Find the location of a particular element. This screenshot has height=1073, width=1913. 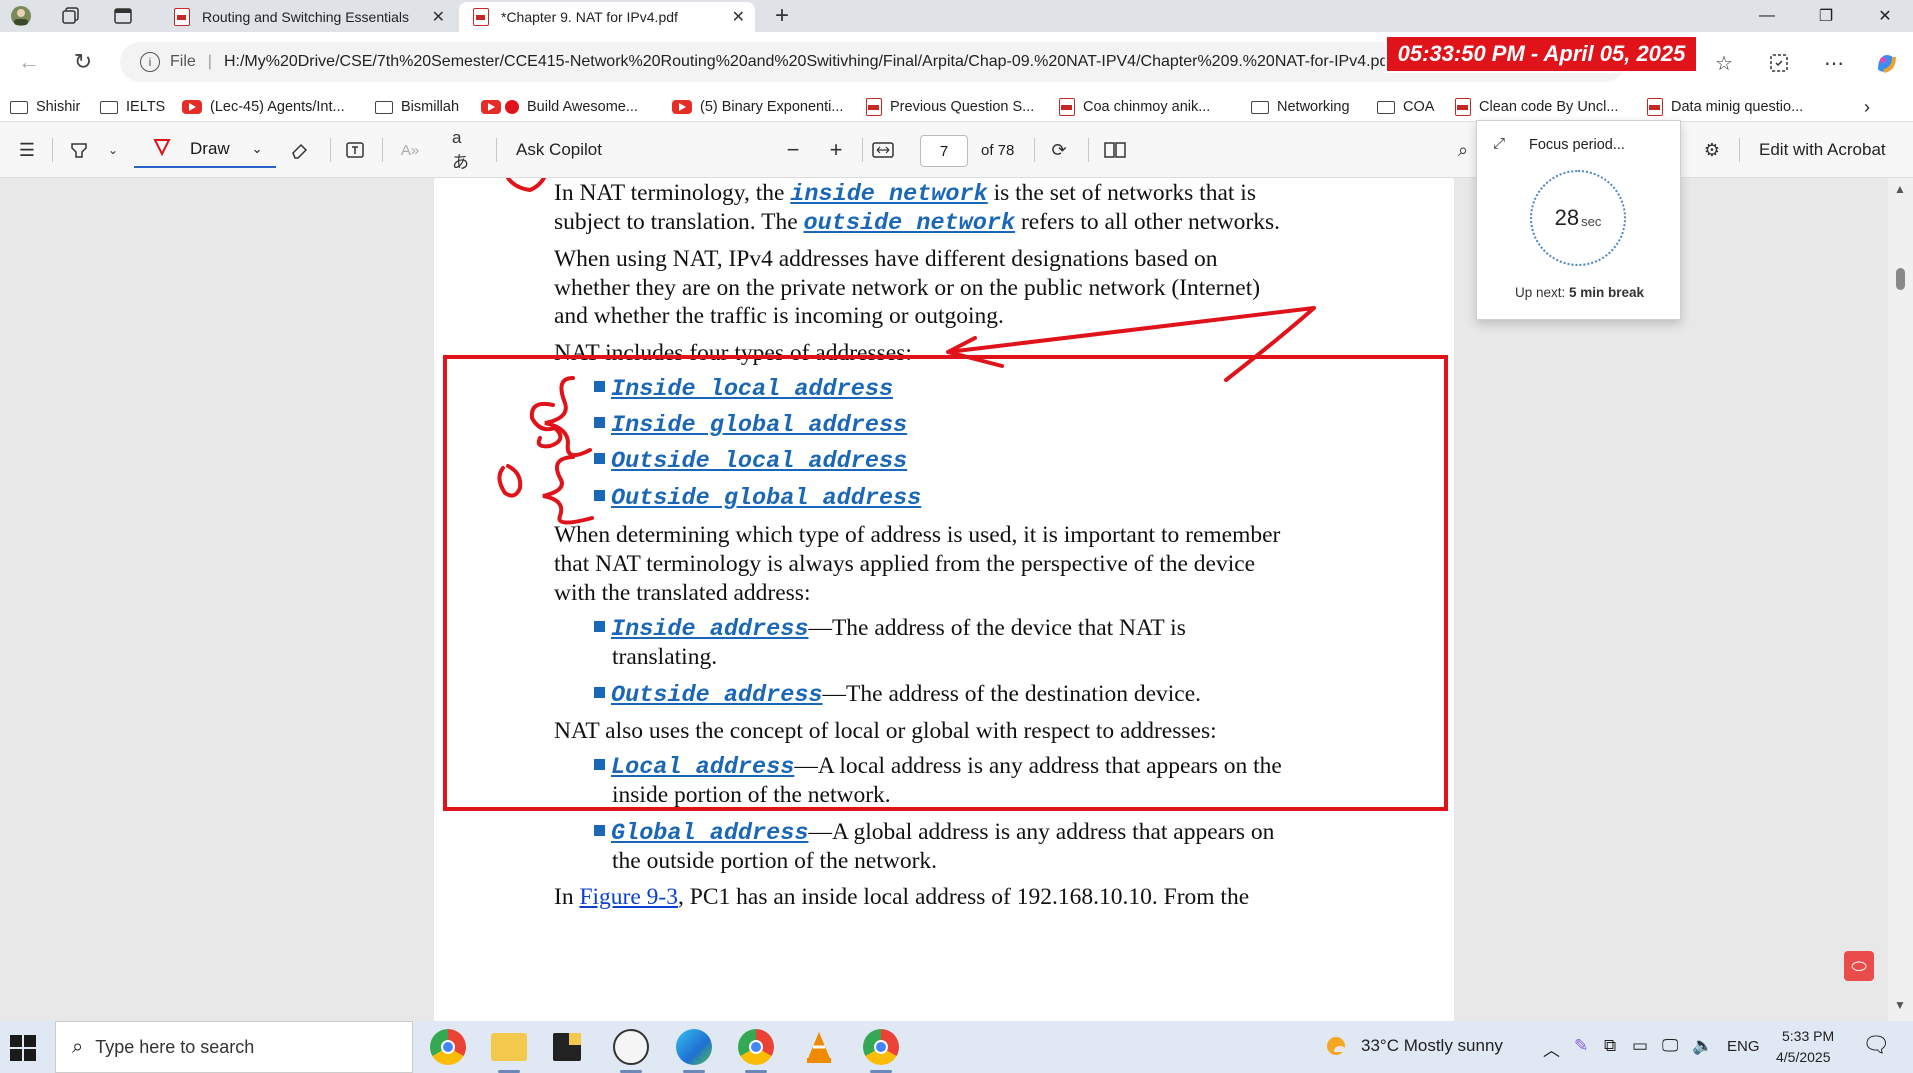

fit-width-icon is located at coordinates (883, 150).